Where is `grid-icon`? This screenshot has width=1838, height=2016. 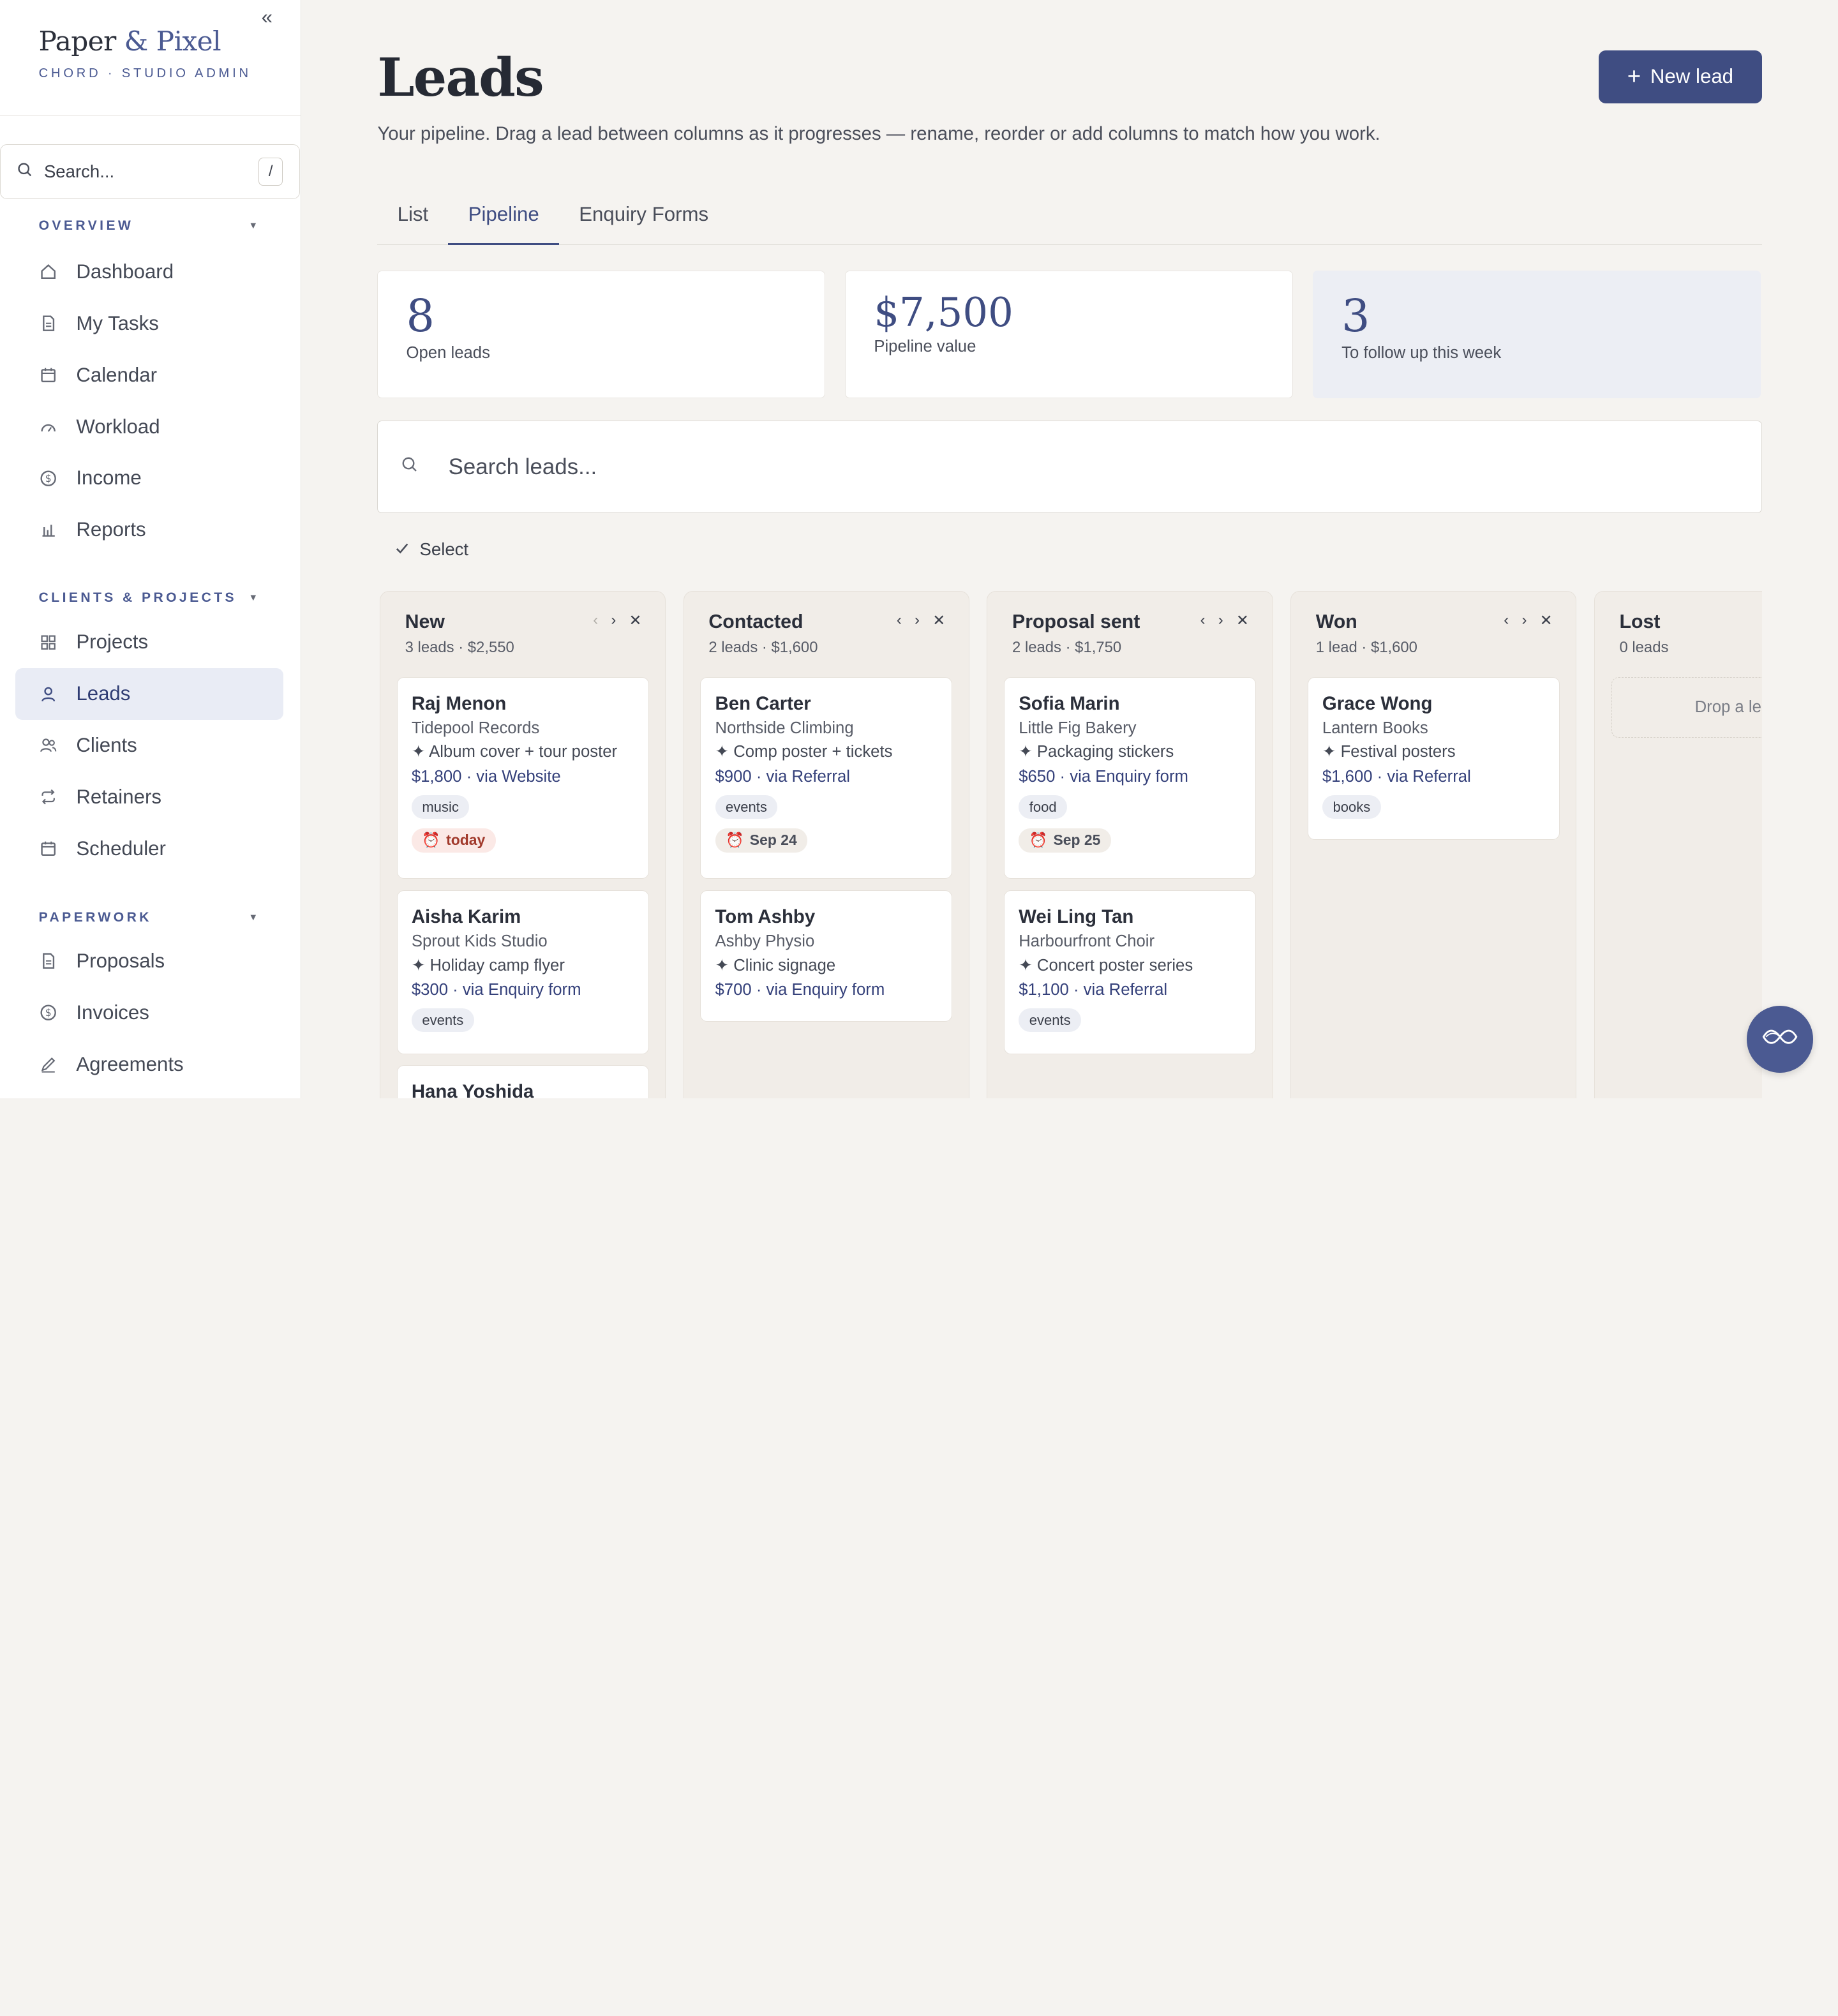 grid-icon is located at coordinates (48, 642).